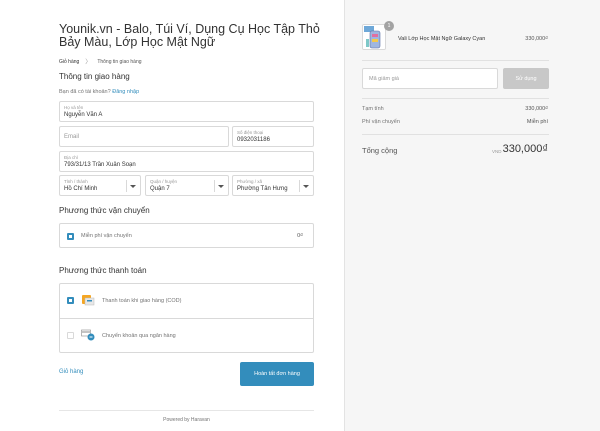 This screenshot has height=431, width=600. What do you see at coordinates (139, 336) in the screenshot?
I see `payment-bank-label: Chuyển khoản qua ngân hàng` at bounding box center [139, 336].